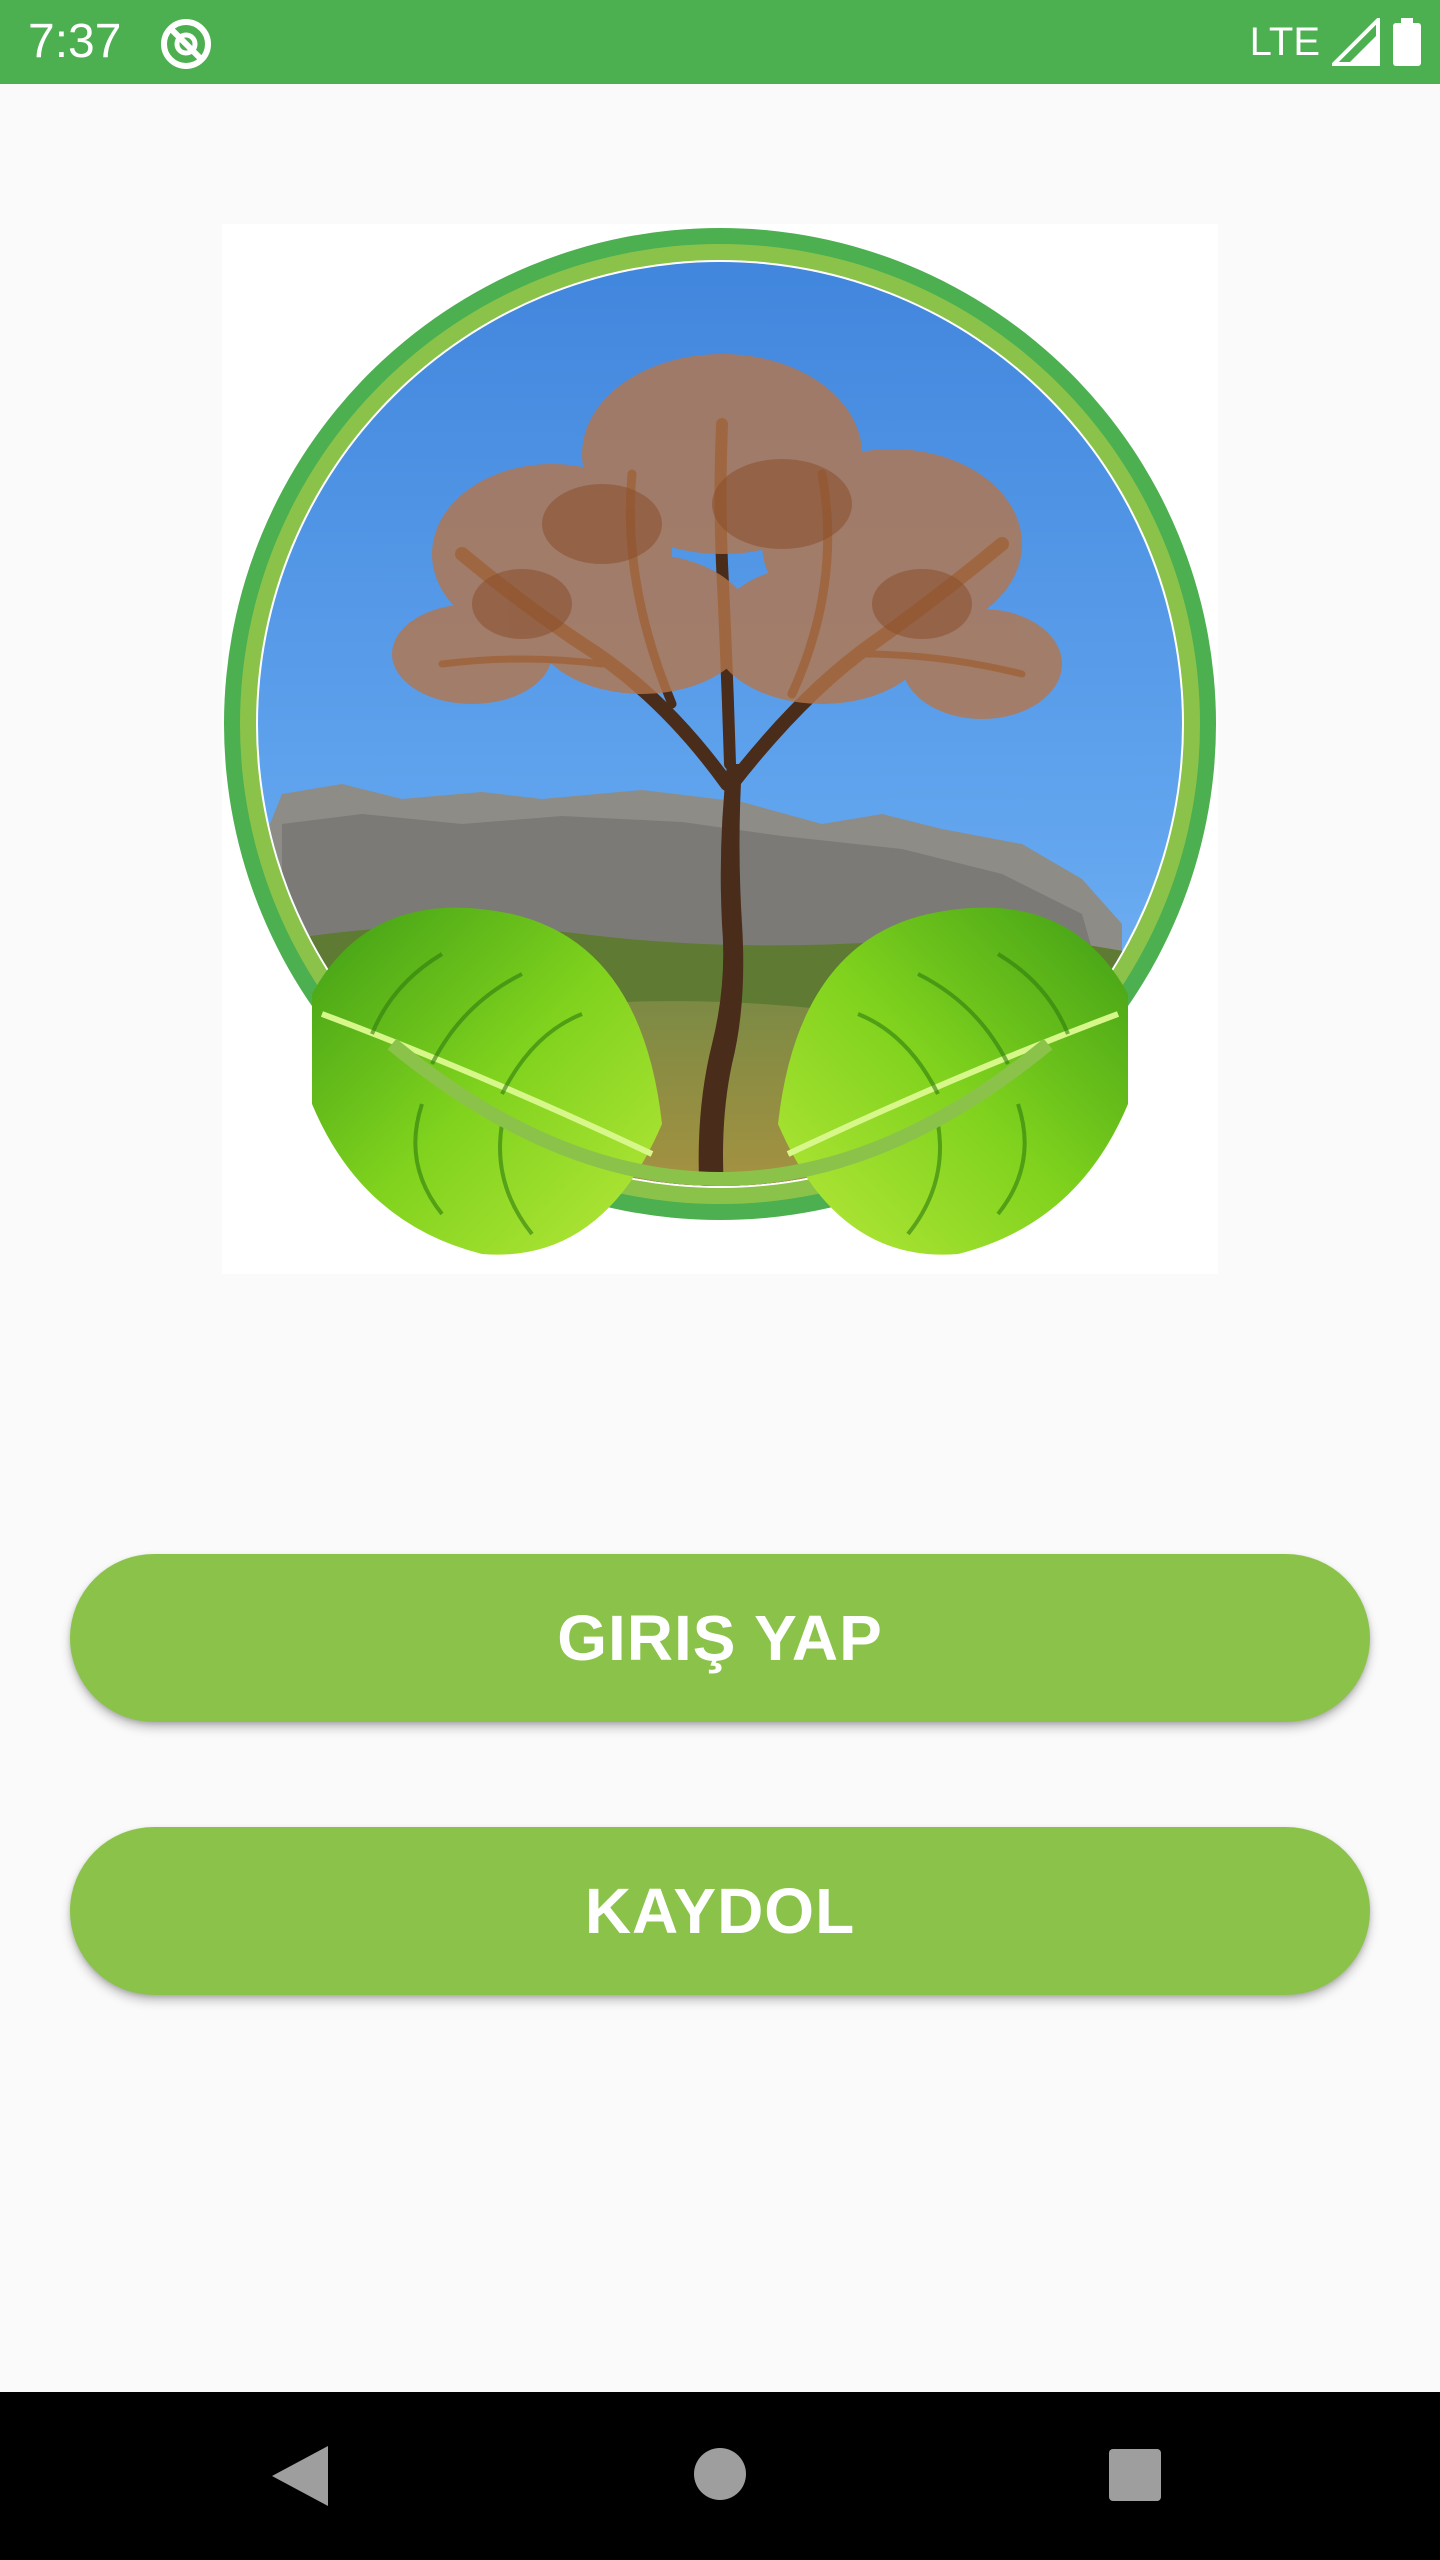  What do you see at coordinates (1284, 42) in the screenshot?
I see `network-type-label: LTE` at bounding box center [1284, 42].